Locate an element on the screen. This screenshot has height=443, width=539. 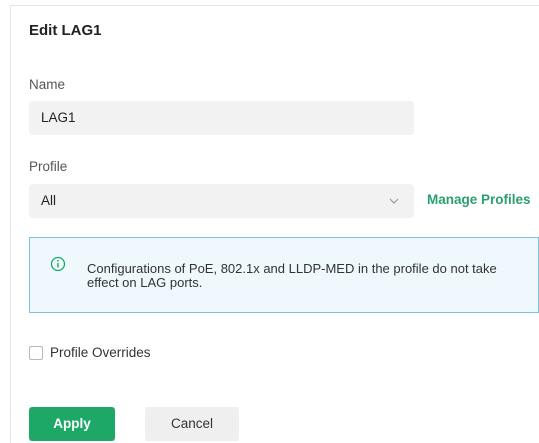
profile-label: Profile is located at coordinates (48, 166).